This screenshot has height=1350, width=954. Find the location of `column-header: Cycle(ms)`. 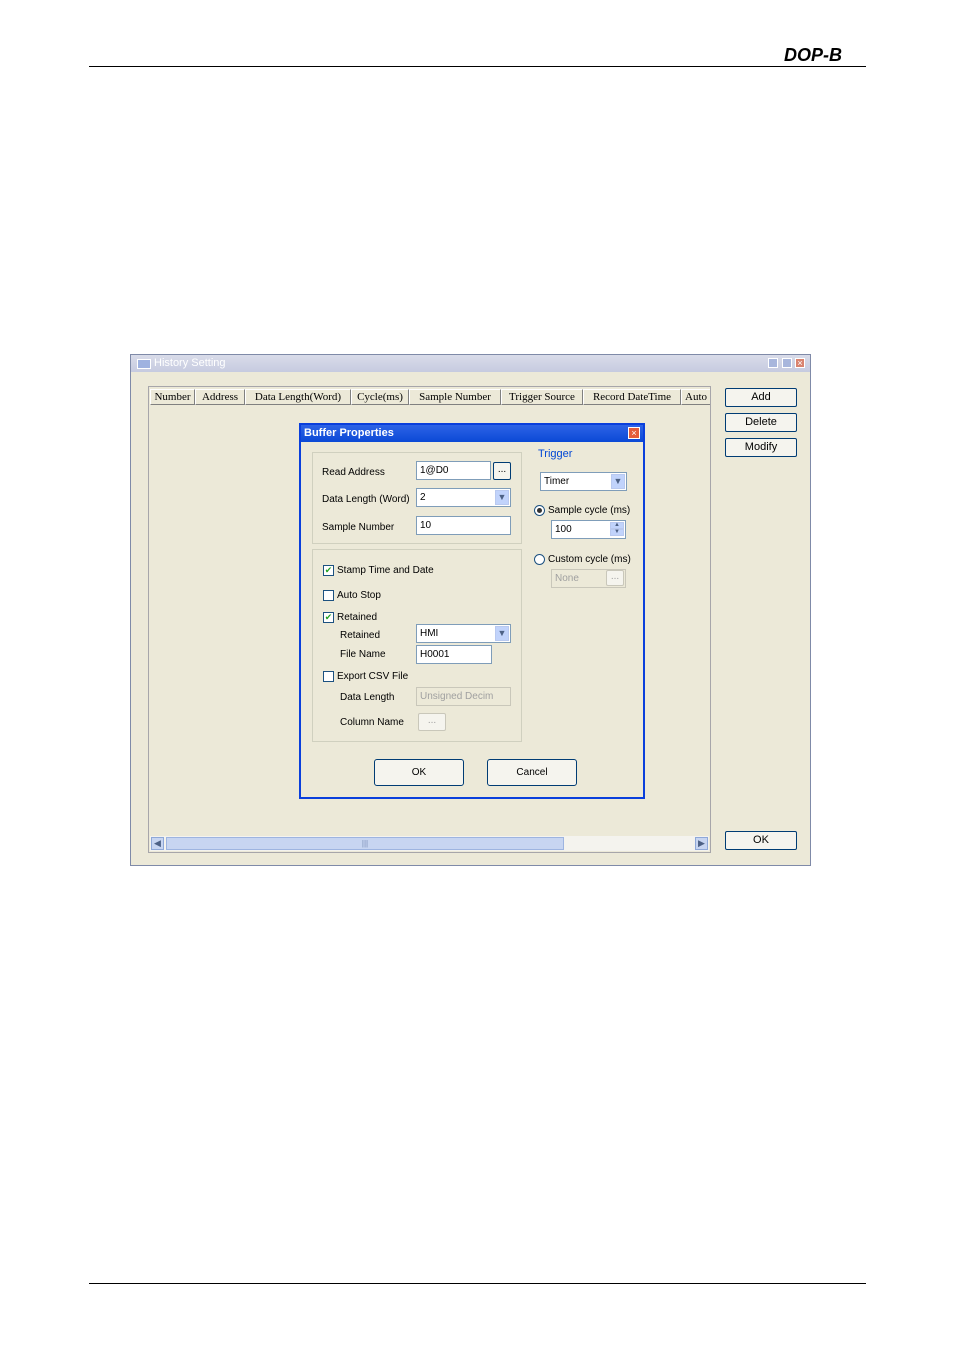

column-header: Cycle(ms) is located at coordinates (380, 397).